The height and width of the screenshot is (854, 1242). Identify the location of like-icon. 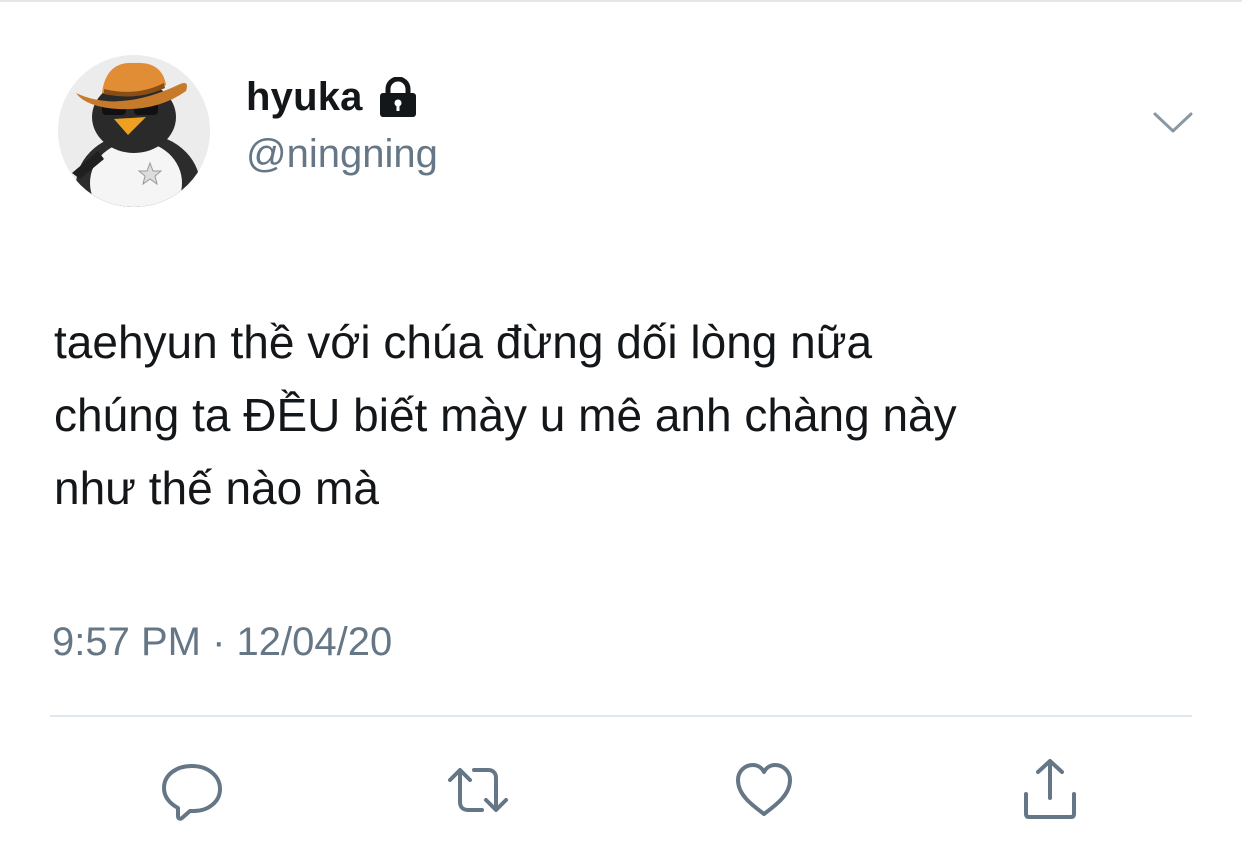
(764, 789).